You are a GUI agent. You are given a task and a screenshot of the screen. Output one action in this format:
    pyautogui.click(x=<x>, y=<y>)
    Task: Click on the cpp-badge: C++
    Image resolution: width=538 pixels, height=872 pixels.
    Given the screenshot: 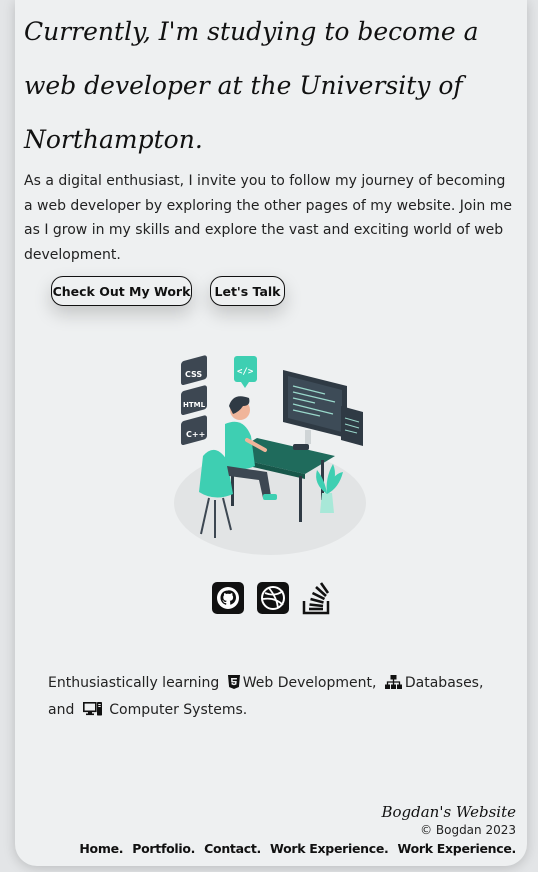 What is the action you would take?
    pyautogui.click(x=194, y=430)
    